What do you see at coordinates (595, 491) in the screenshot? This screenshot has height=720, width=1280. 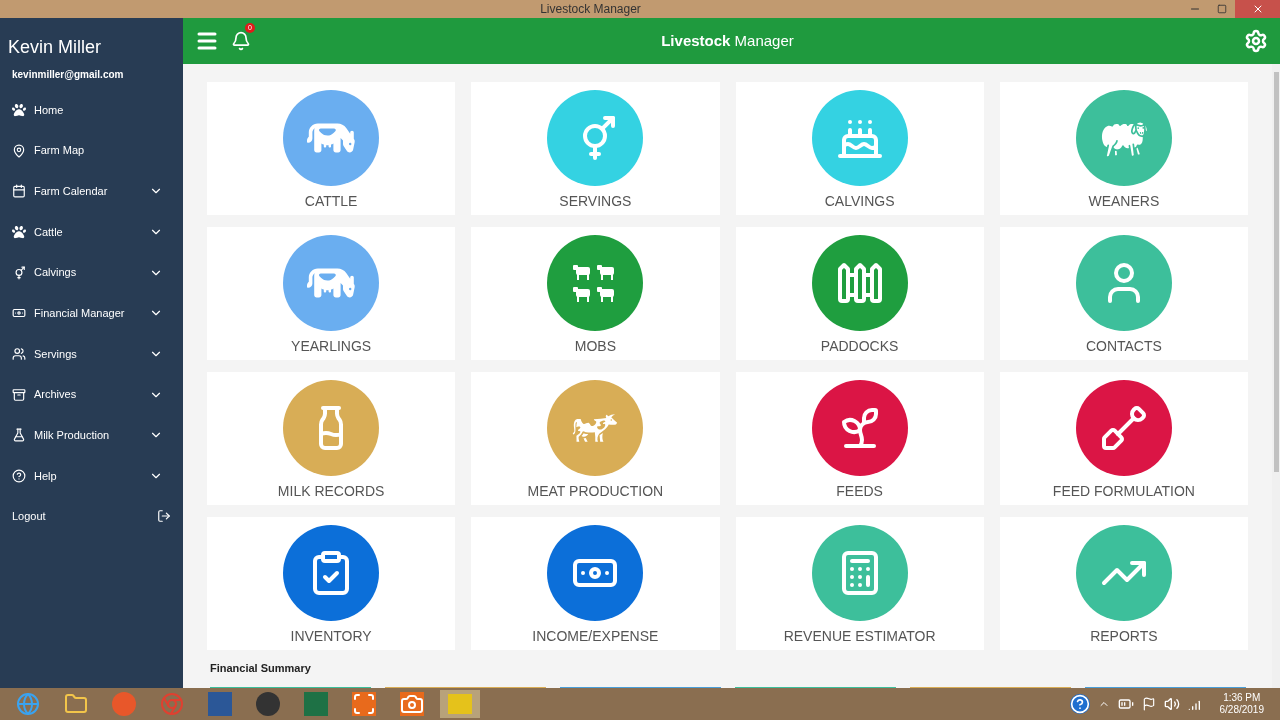 I see `module-label: MEAT PRODUCTION` at bounding box center [595, 491].